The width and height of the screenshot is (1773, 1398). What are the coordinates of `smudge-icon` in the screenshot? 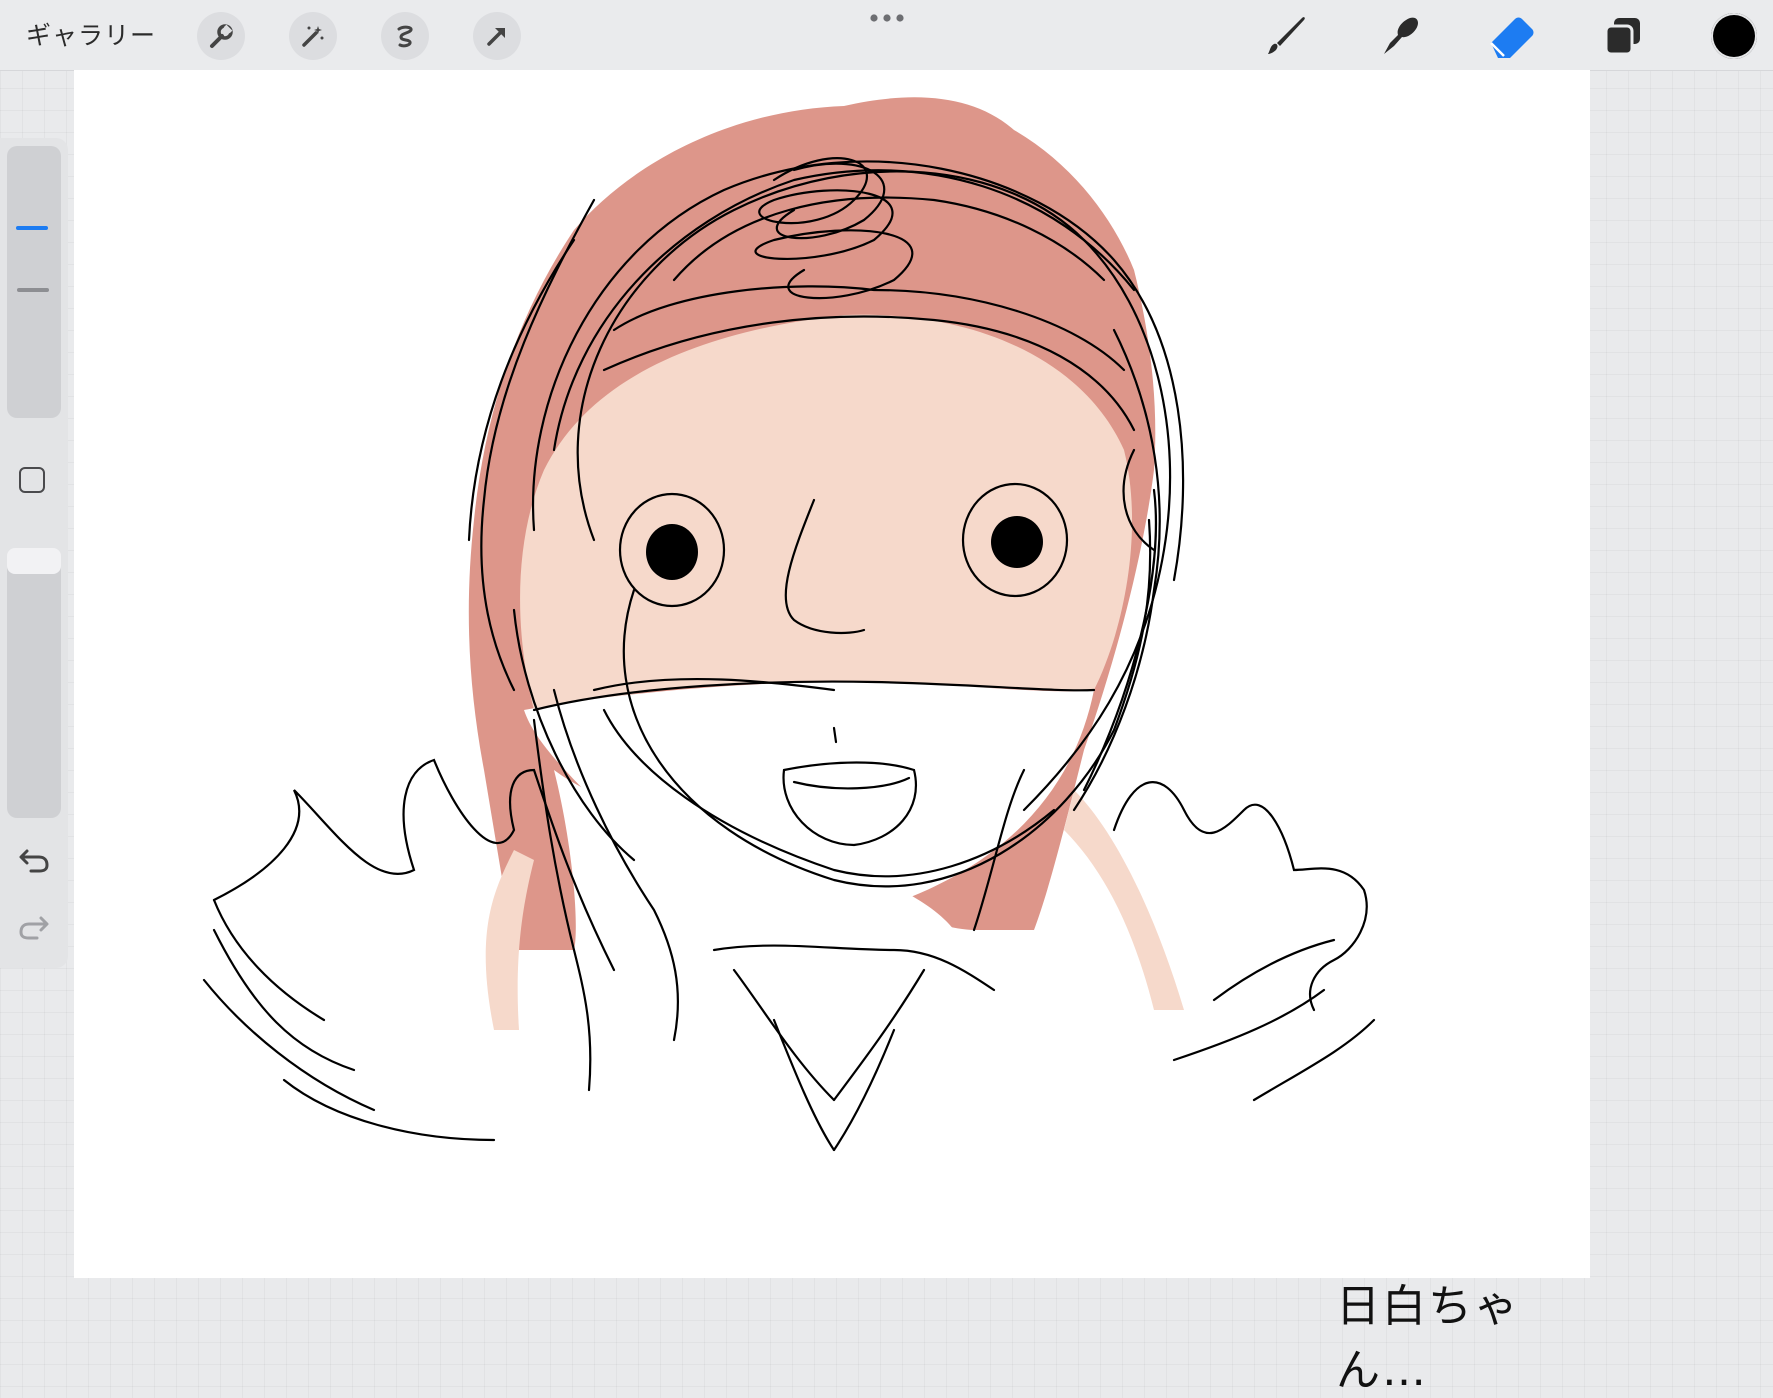 It's located at (1399, 36).